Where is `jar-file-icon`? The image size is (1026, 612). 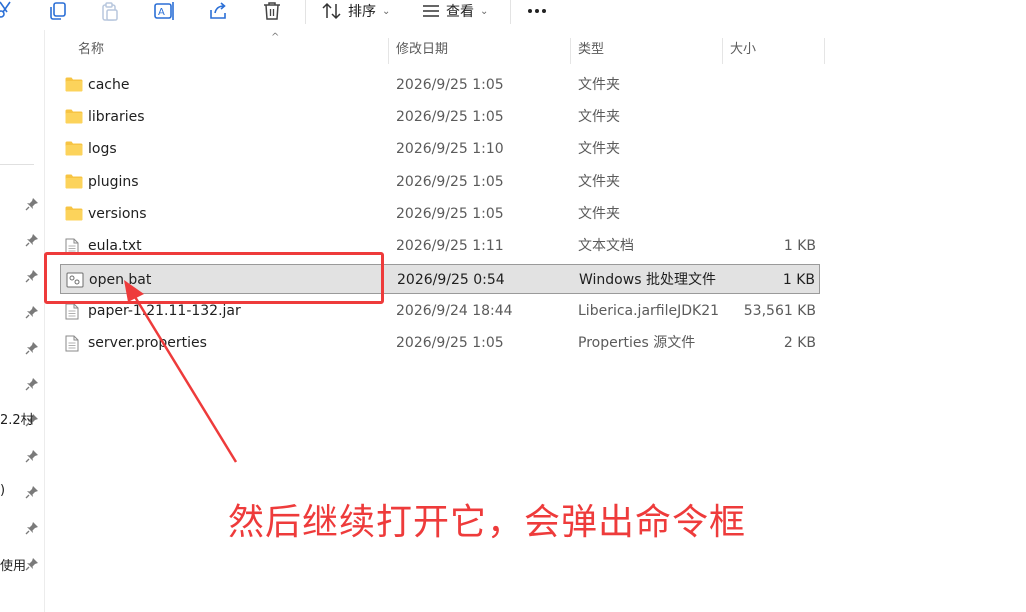 jar-file-icon is located at coordinates (72, 313).